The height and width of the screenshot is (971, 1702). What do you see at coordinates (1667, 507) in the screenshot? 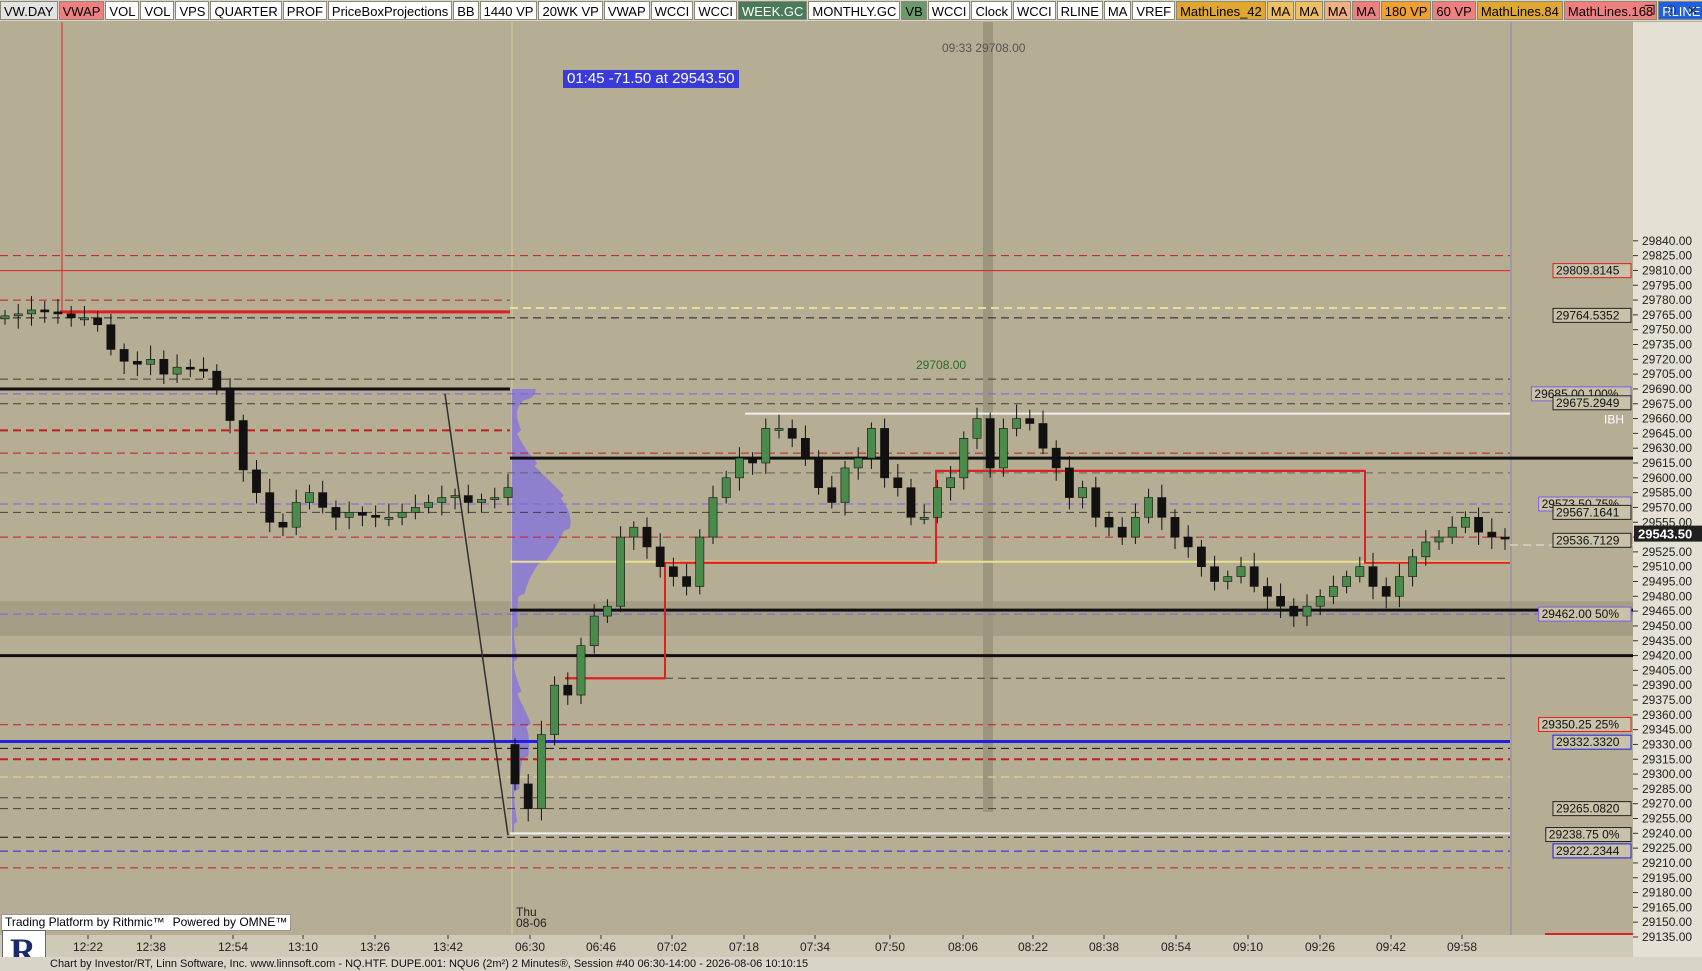
I see `y-tick-label: 29570.00` at bounding box center [1667, 507].